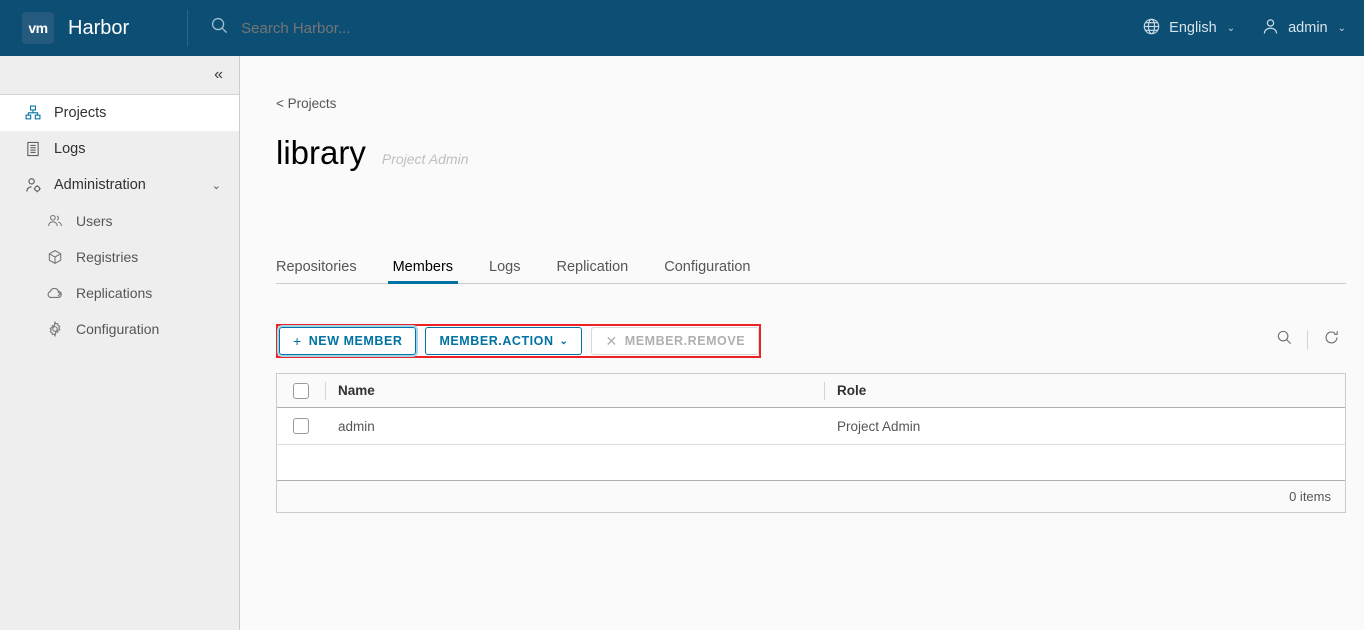 This screenshot has height=630, width=1364. Describe the element at coordinates (391, 28) in the screenshot. I see `search-input` at that location.